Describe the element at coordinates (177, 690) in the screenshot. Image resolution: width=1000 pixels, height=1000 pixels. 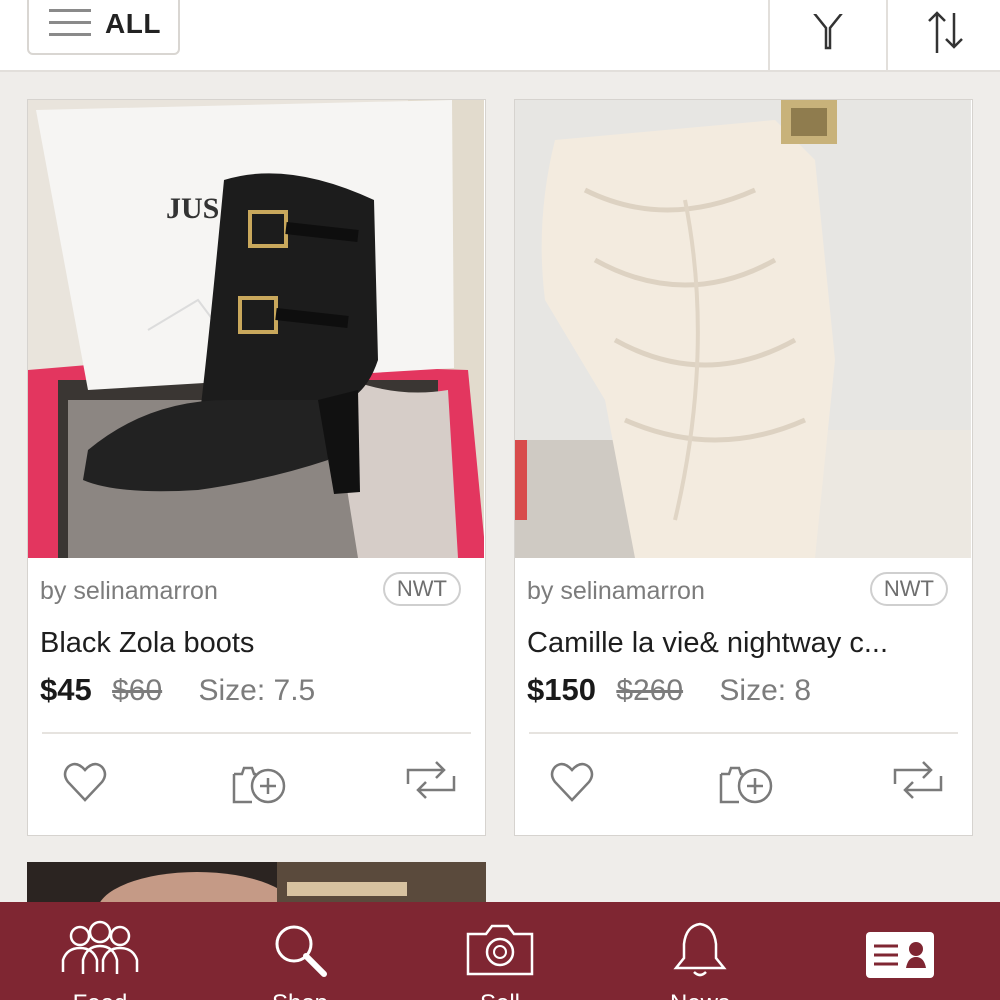
I see `price-row: $45 $60 Size: 7.5` at that location.